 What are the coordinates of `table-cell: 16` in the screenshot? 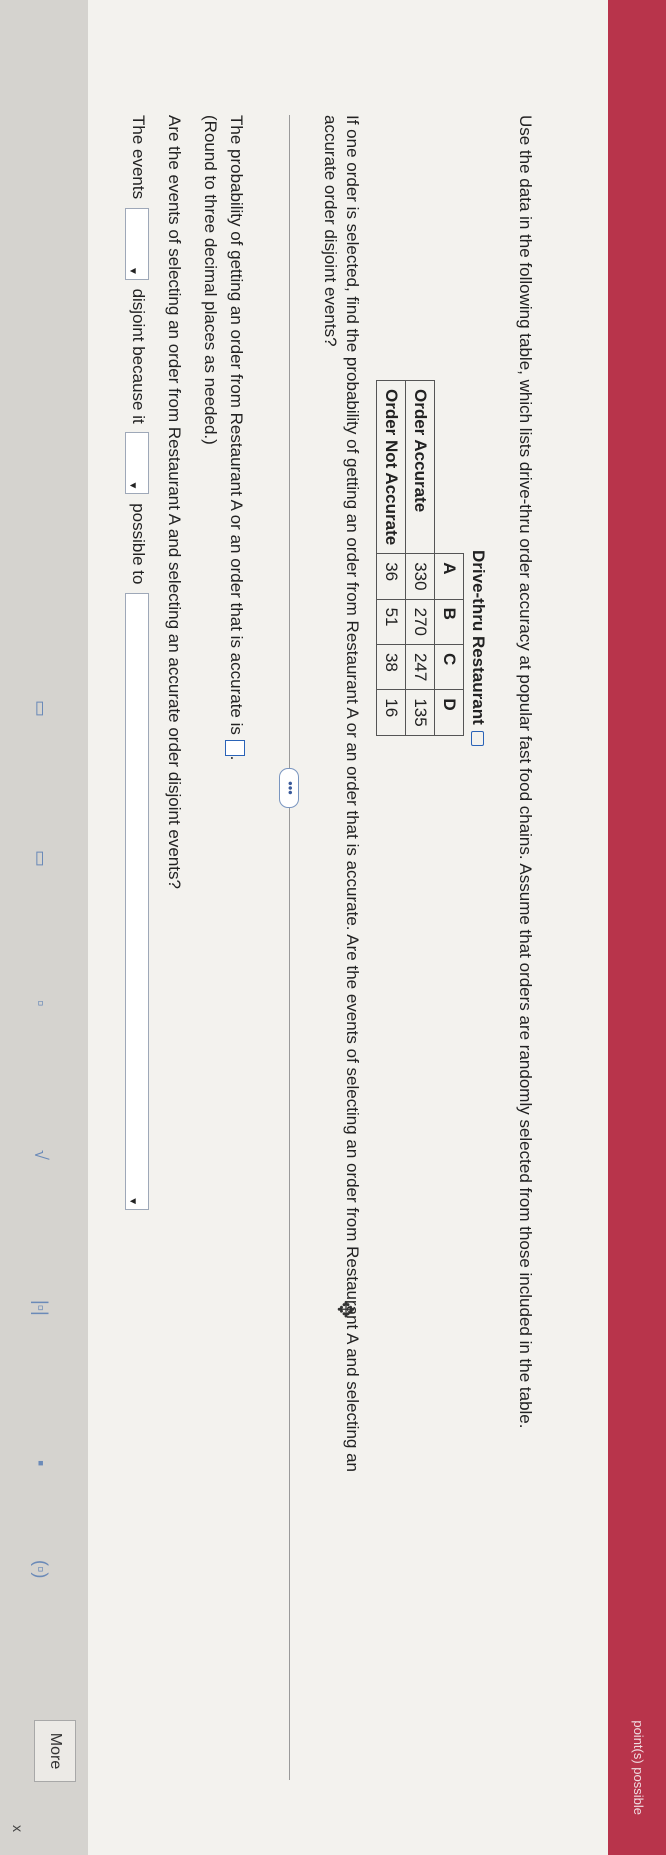 It's located at (391, 712).